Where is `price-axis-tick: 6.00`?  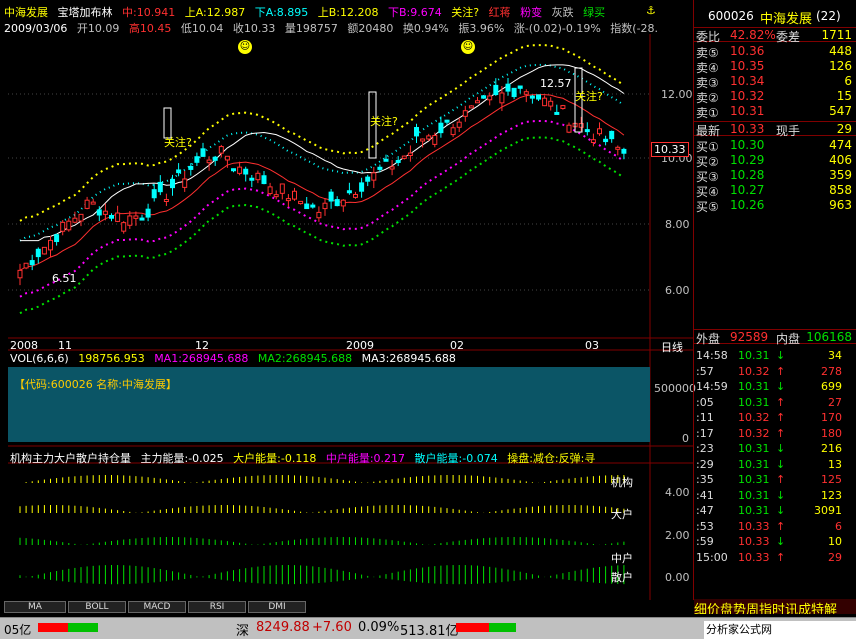
price-axis-tick: 6.00 is located at coordinates (677, 290).